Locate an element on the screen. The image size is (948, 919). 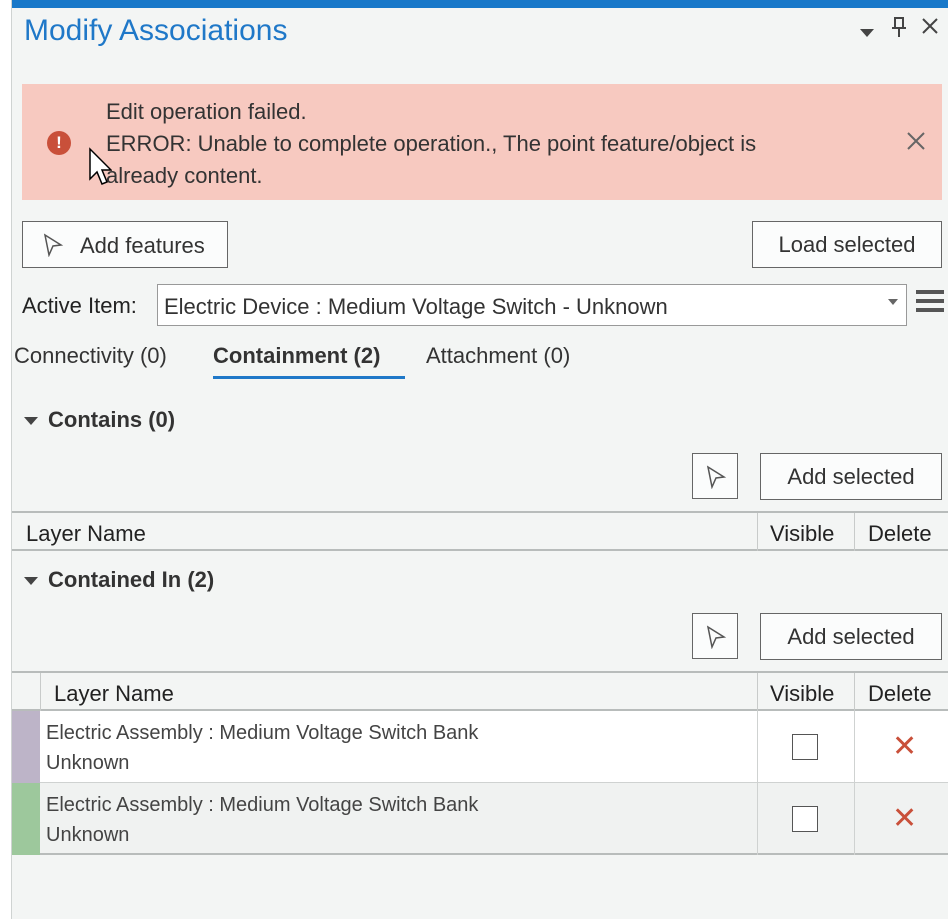
pin-icon is located at coordinates (899, 30).